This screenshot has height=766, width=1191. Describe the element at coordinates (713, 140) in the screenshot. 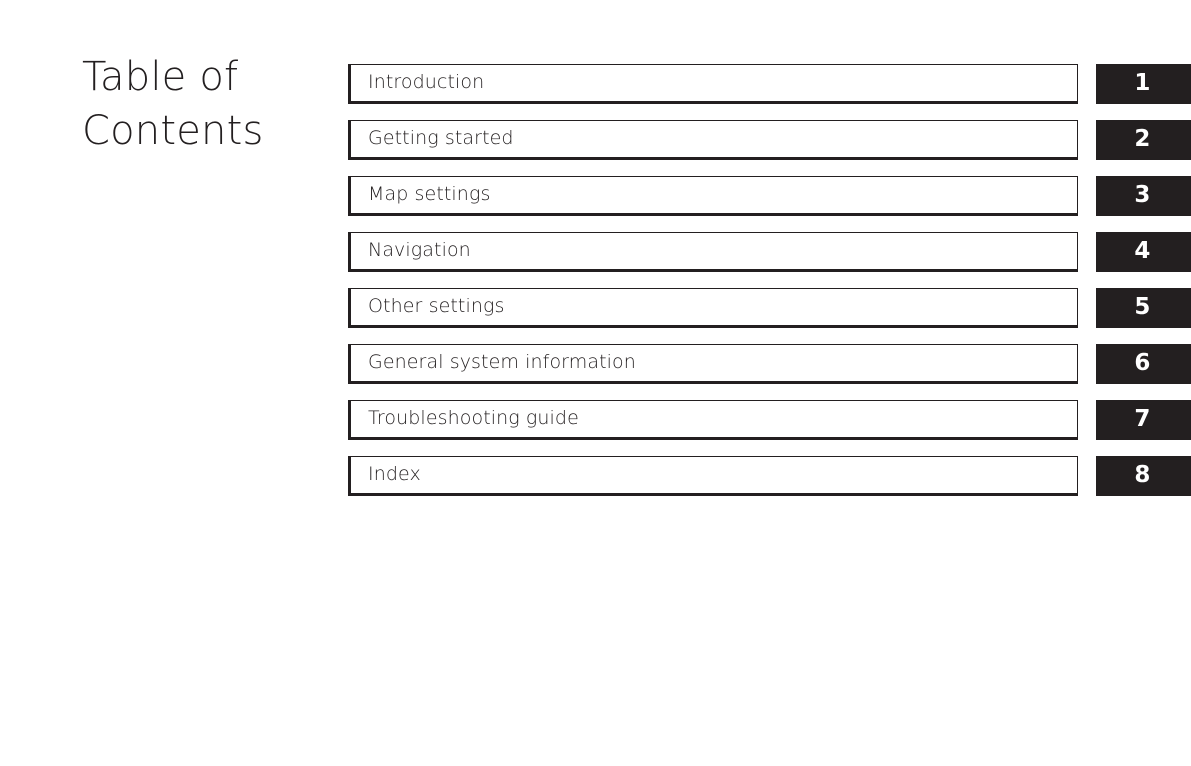

I see `toc-entry-getting-started: Getting started` at that location.